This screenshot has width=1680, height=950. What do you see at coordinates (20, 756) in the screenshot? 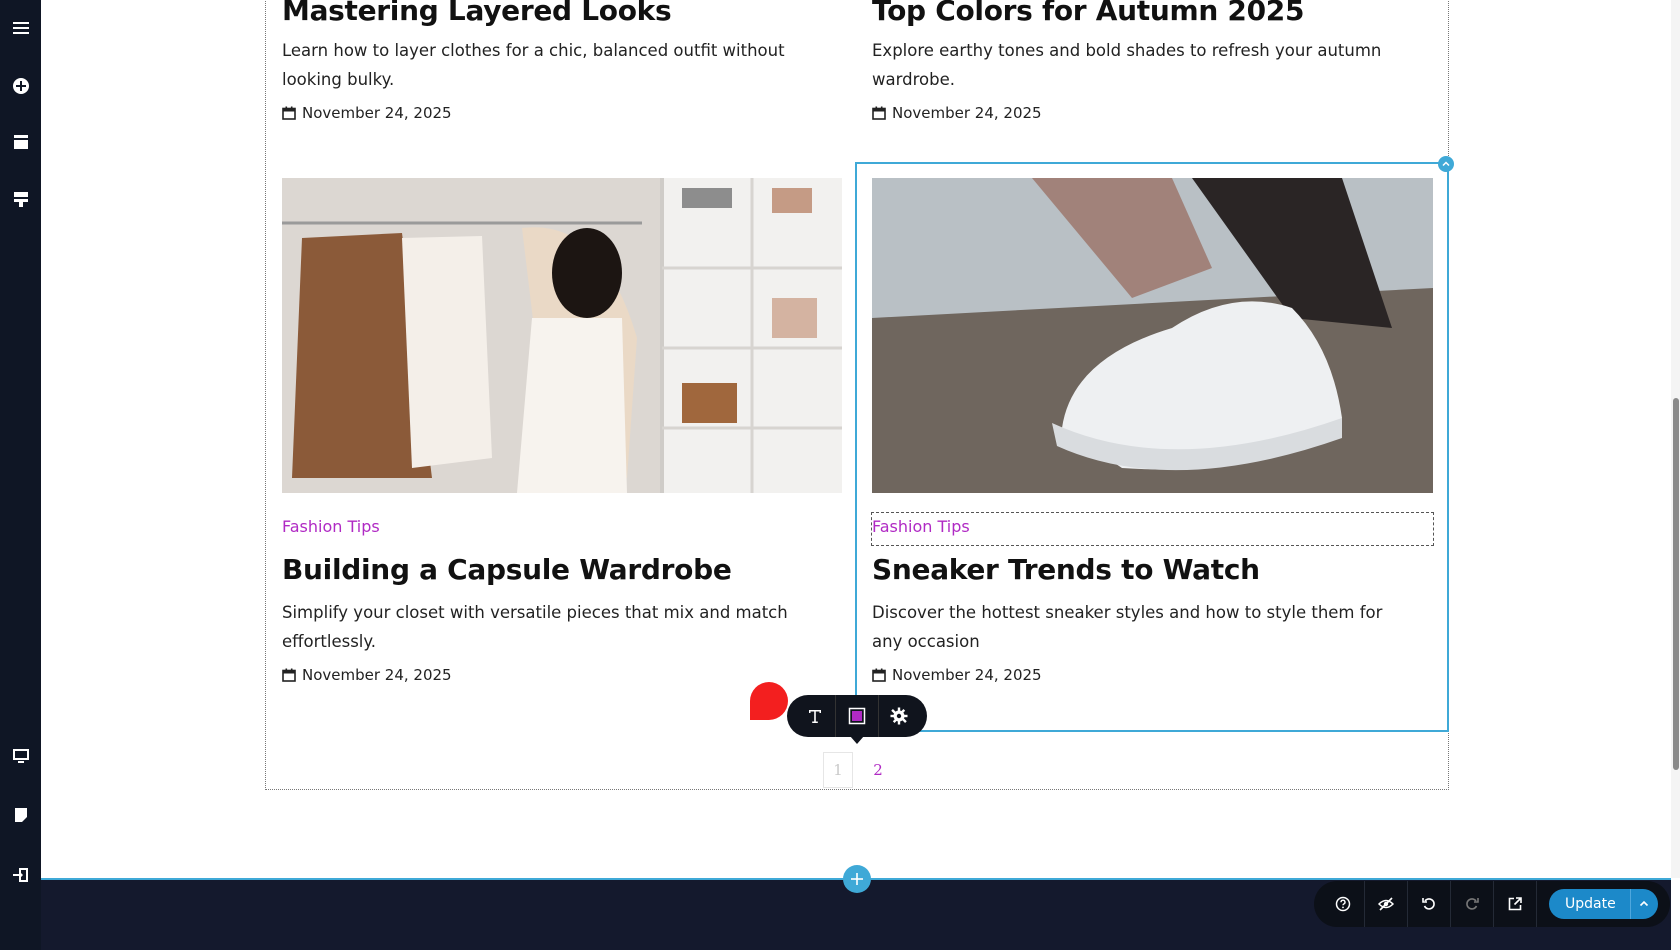
I see `desktop-view-icon` at bounding box center [20, 756].